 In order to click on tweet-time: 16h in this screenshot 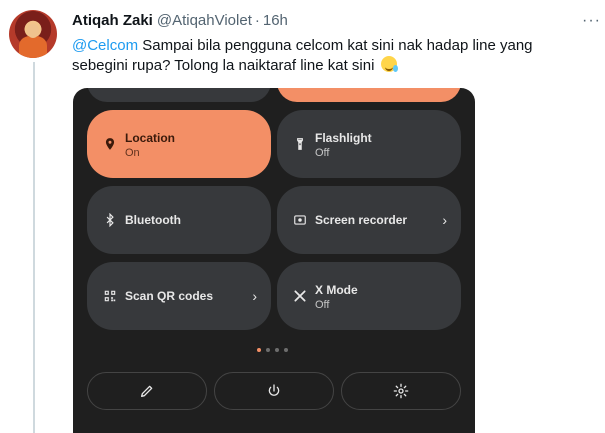, I will do `click(275, 20)`.